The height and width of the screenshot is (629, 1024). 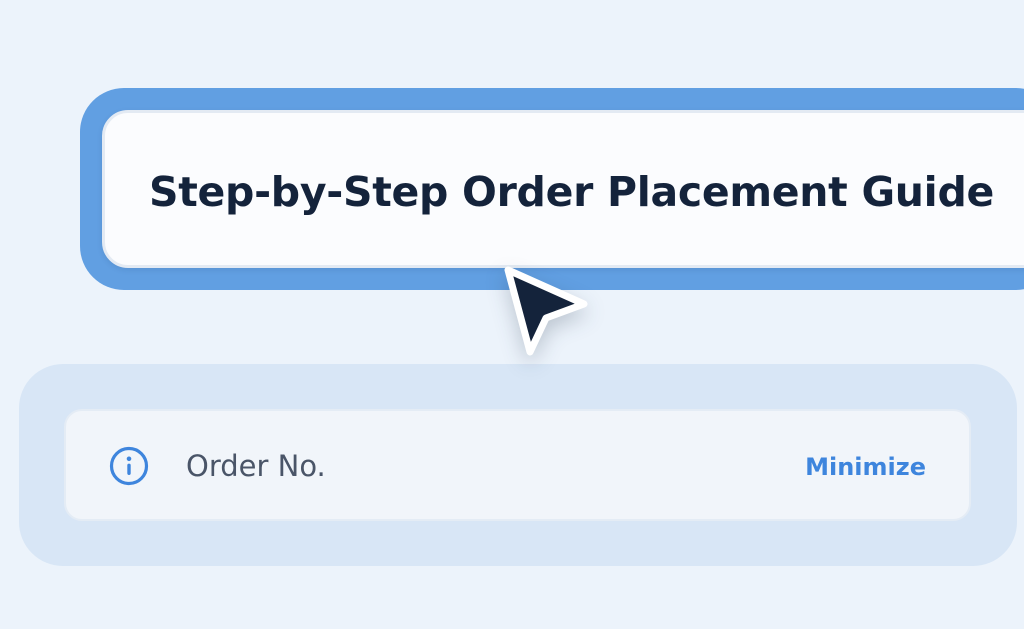 What do you see at coordinates (546, 311) in the screenshot?
I see `mouse-pointer-icon` at bounding box center [546, 311].